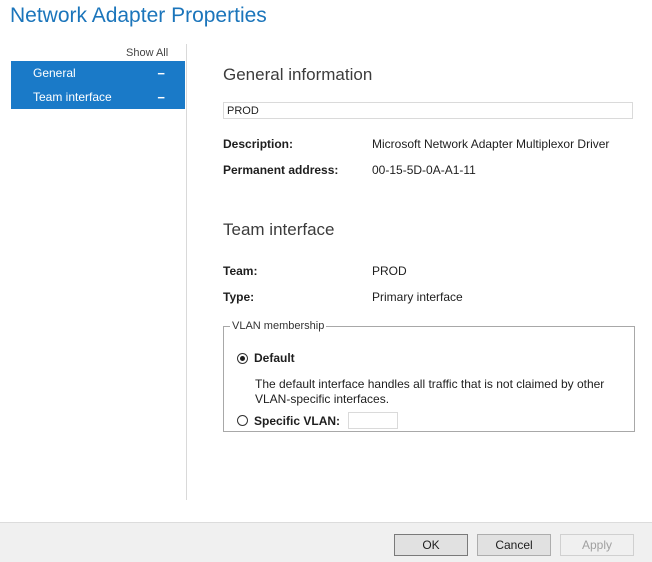 The image size is (652, 562). I want to click on adapter-name-input, so click(428, 110).